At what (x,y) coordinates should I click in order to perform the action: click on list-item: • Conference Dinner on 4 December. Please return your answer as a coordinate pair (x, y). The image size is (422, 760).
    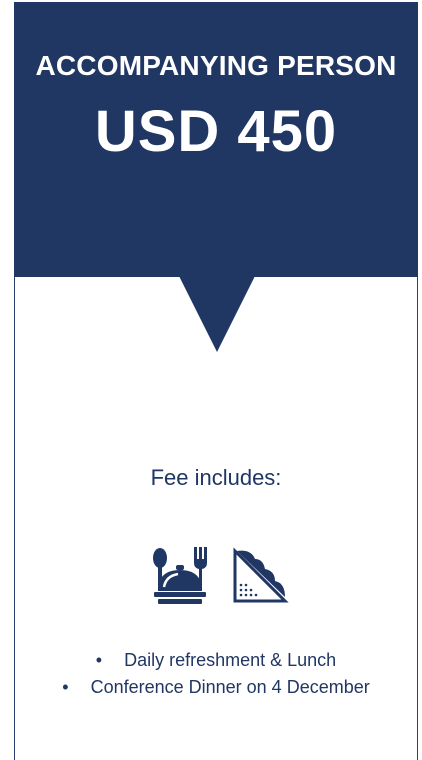
    Looking at the image, I should click on (216, 687).